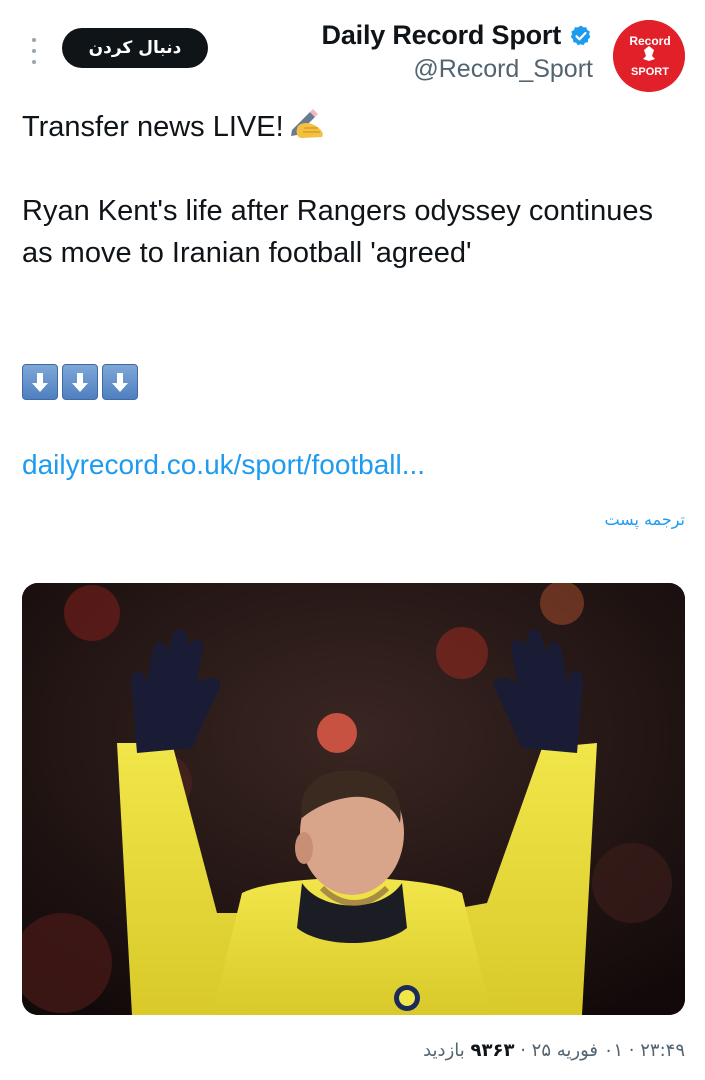  I want to click on down-arrows-emoji-row, so click(80, 382).